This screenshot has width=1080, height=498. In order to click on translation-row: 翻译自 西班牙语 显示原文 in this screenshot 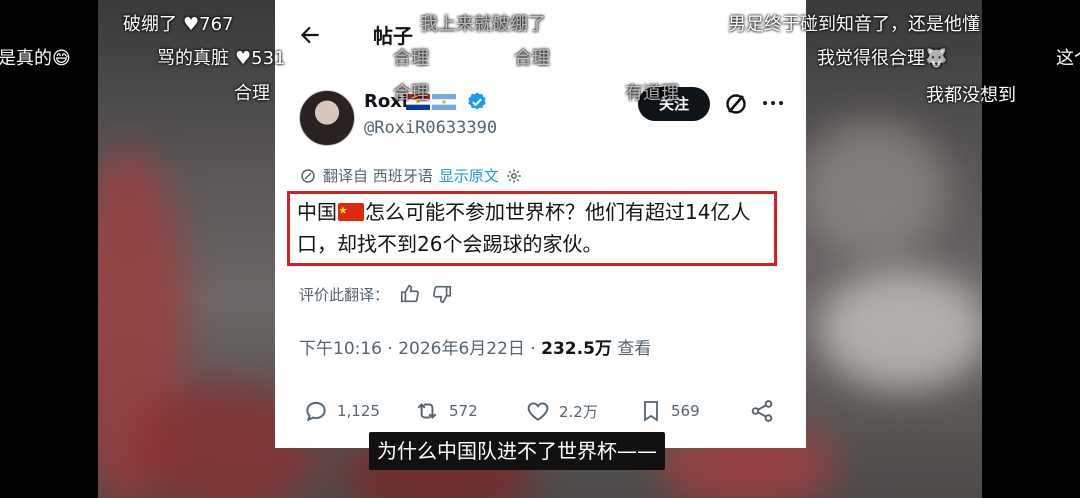, I will do `click(411, 175)`.